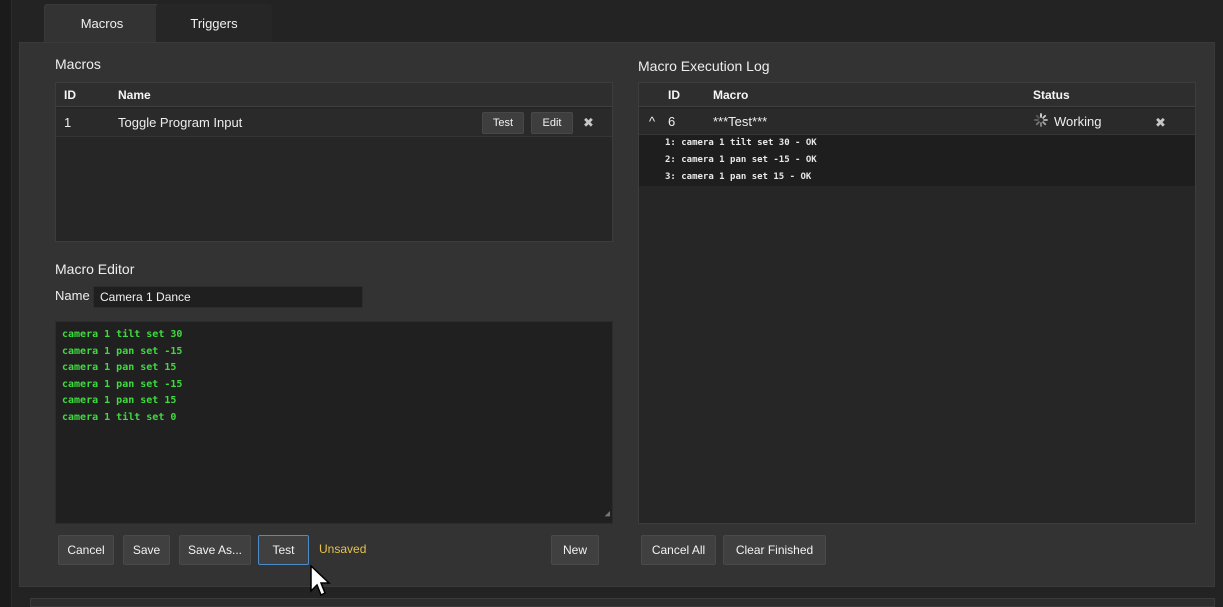 This screenshot has width=1223, height=607. What do you see at coordinates (72, 295) in the screenshot?
I see `macro-name-label: Name` at bounding box center [72, 295].